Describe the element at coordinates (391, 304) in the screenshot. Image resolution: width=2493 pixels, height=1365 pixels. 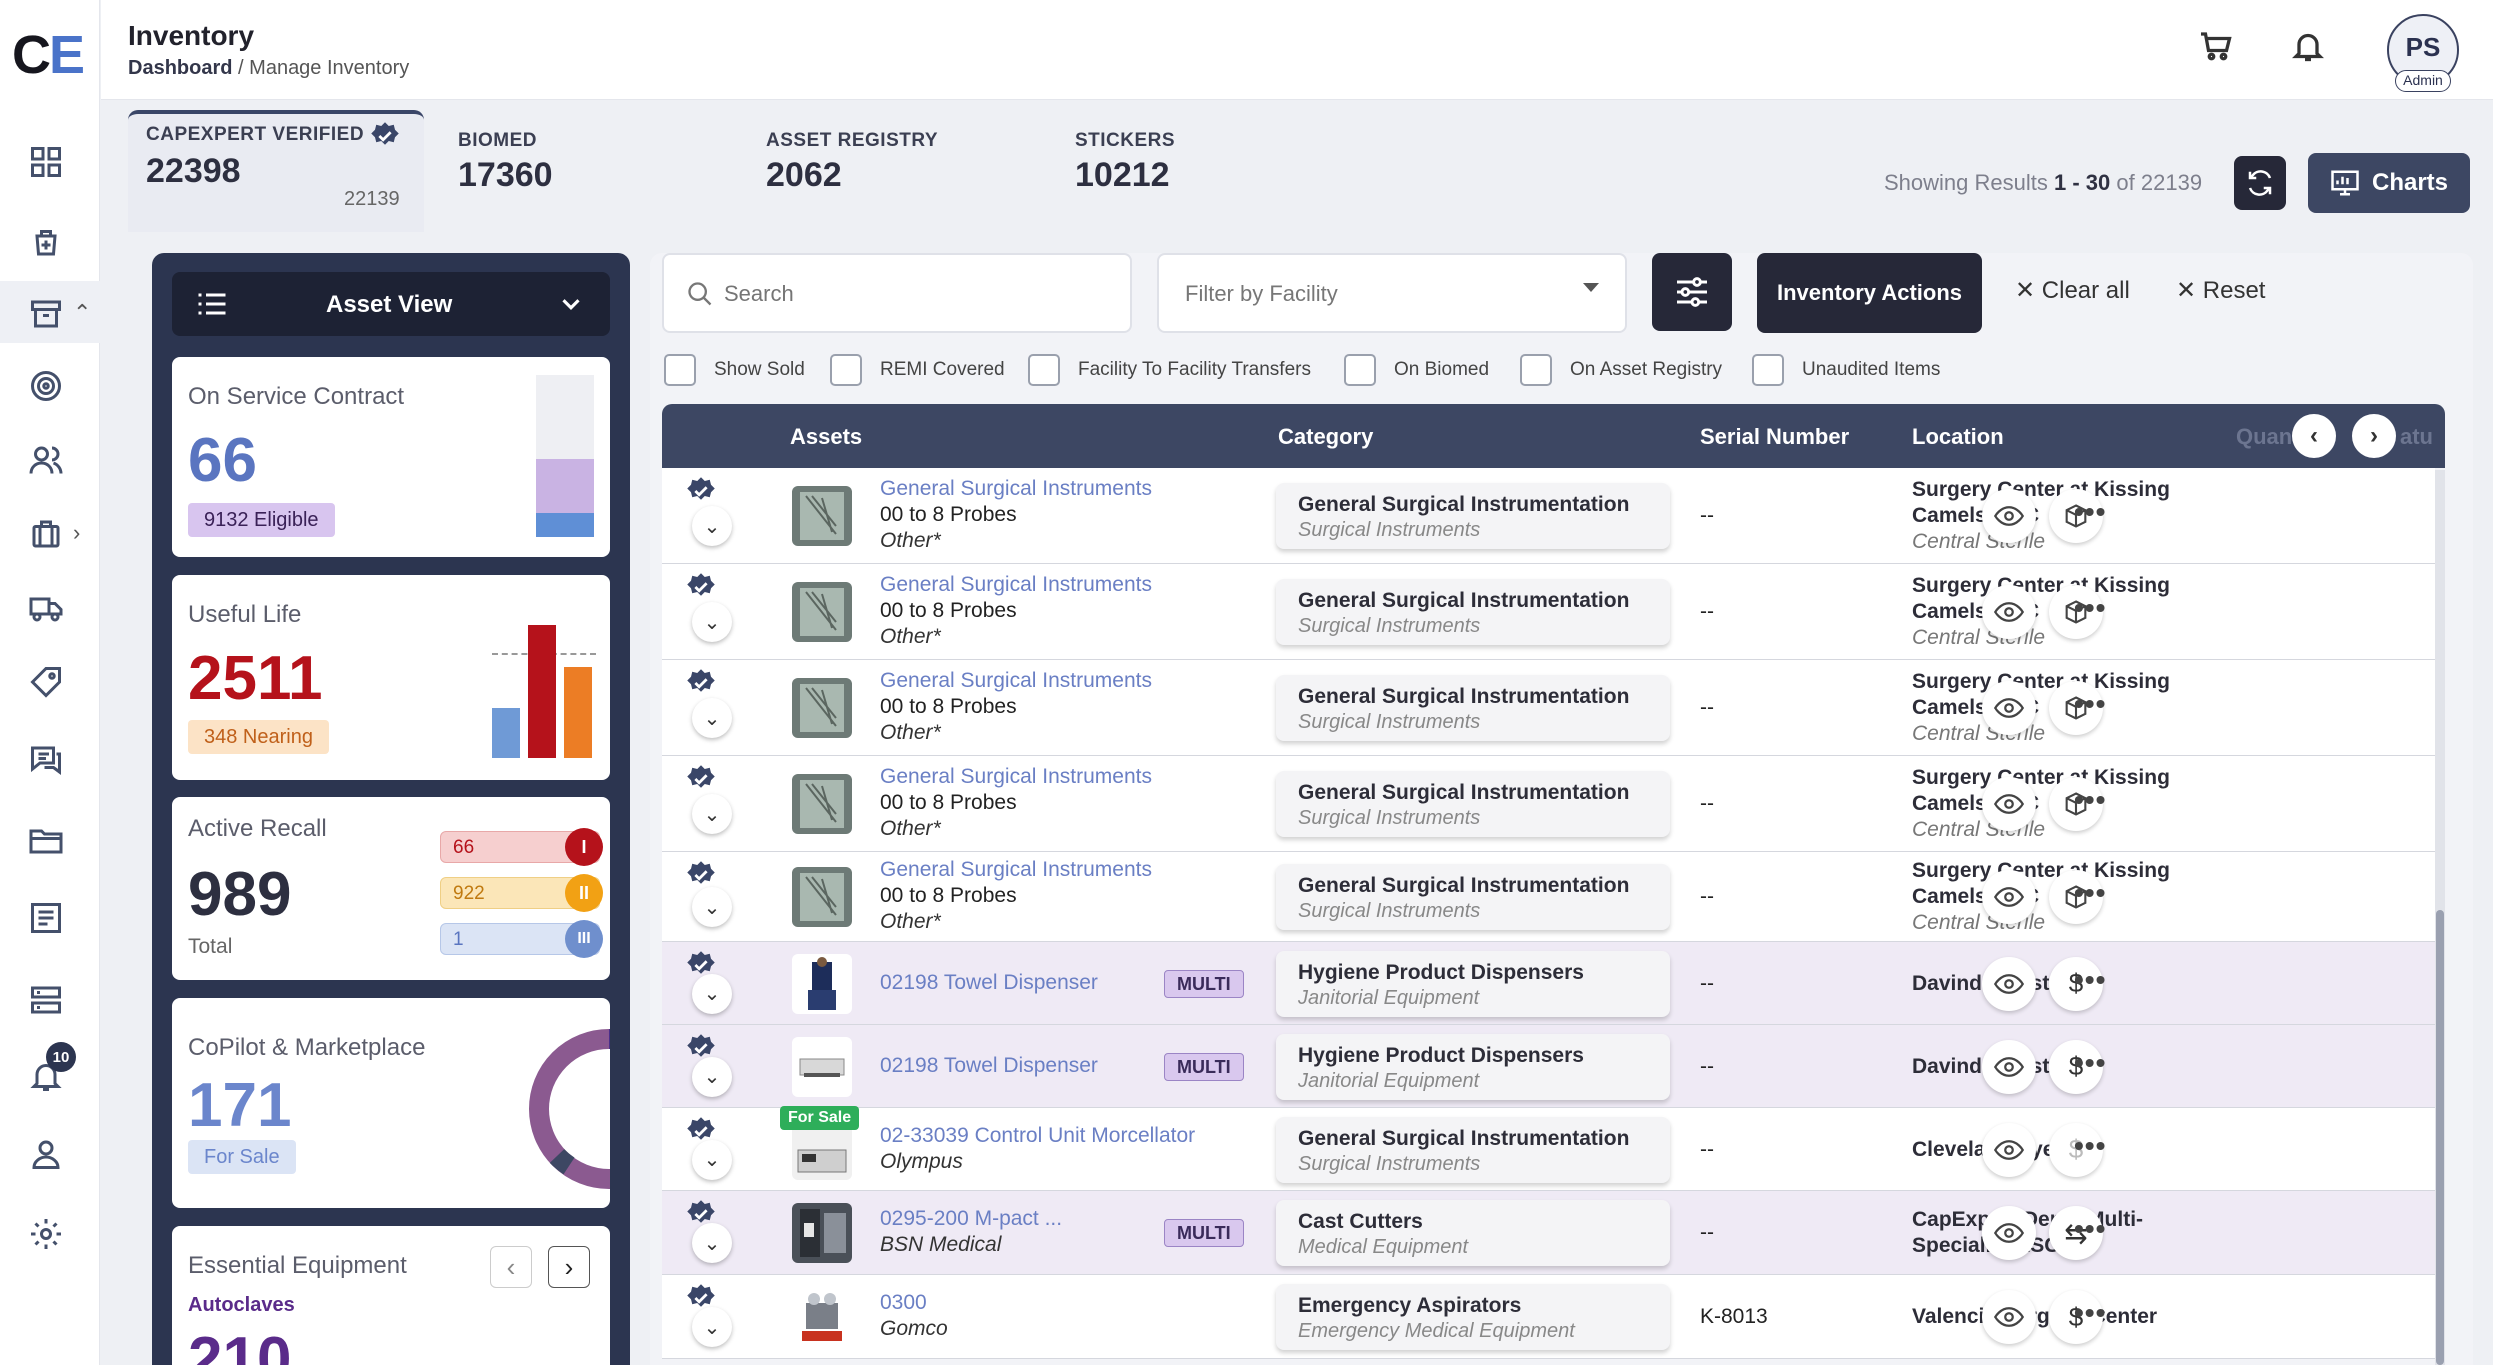
I see `asset-view-dropdown: Asset View` at that location.